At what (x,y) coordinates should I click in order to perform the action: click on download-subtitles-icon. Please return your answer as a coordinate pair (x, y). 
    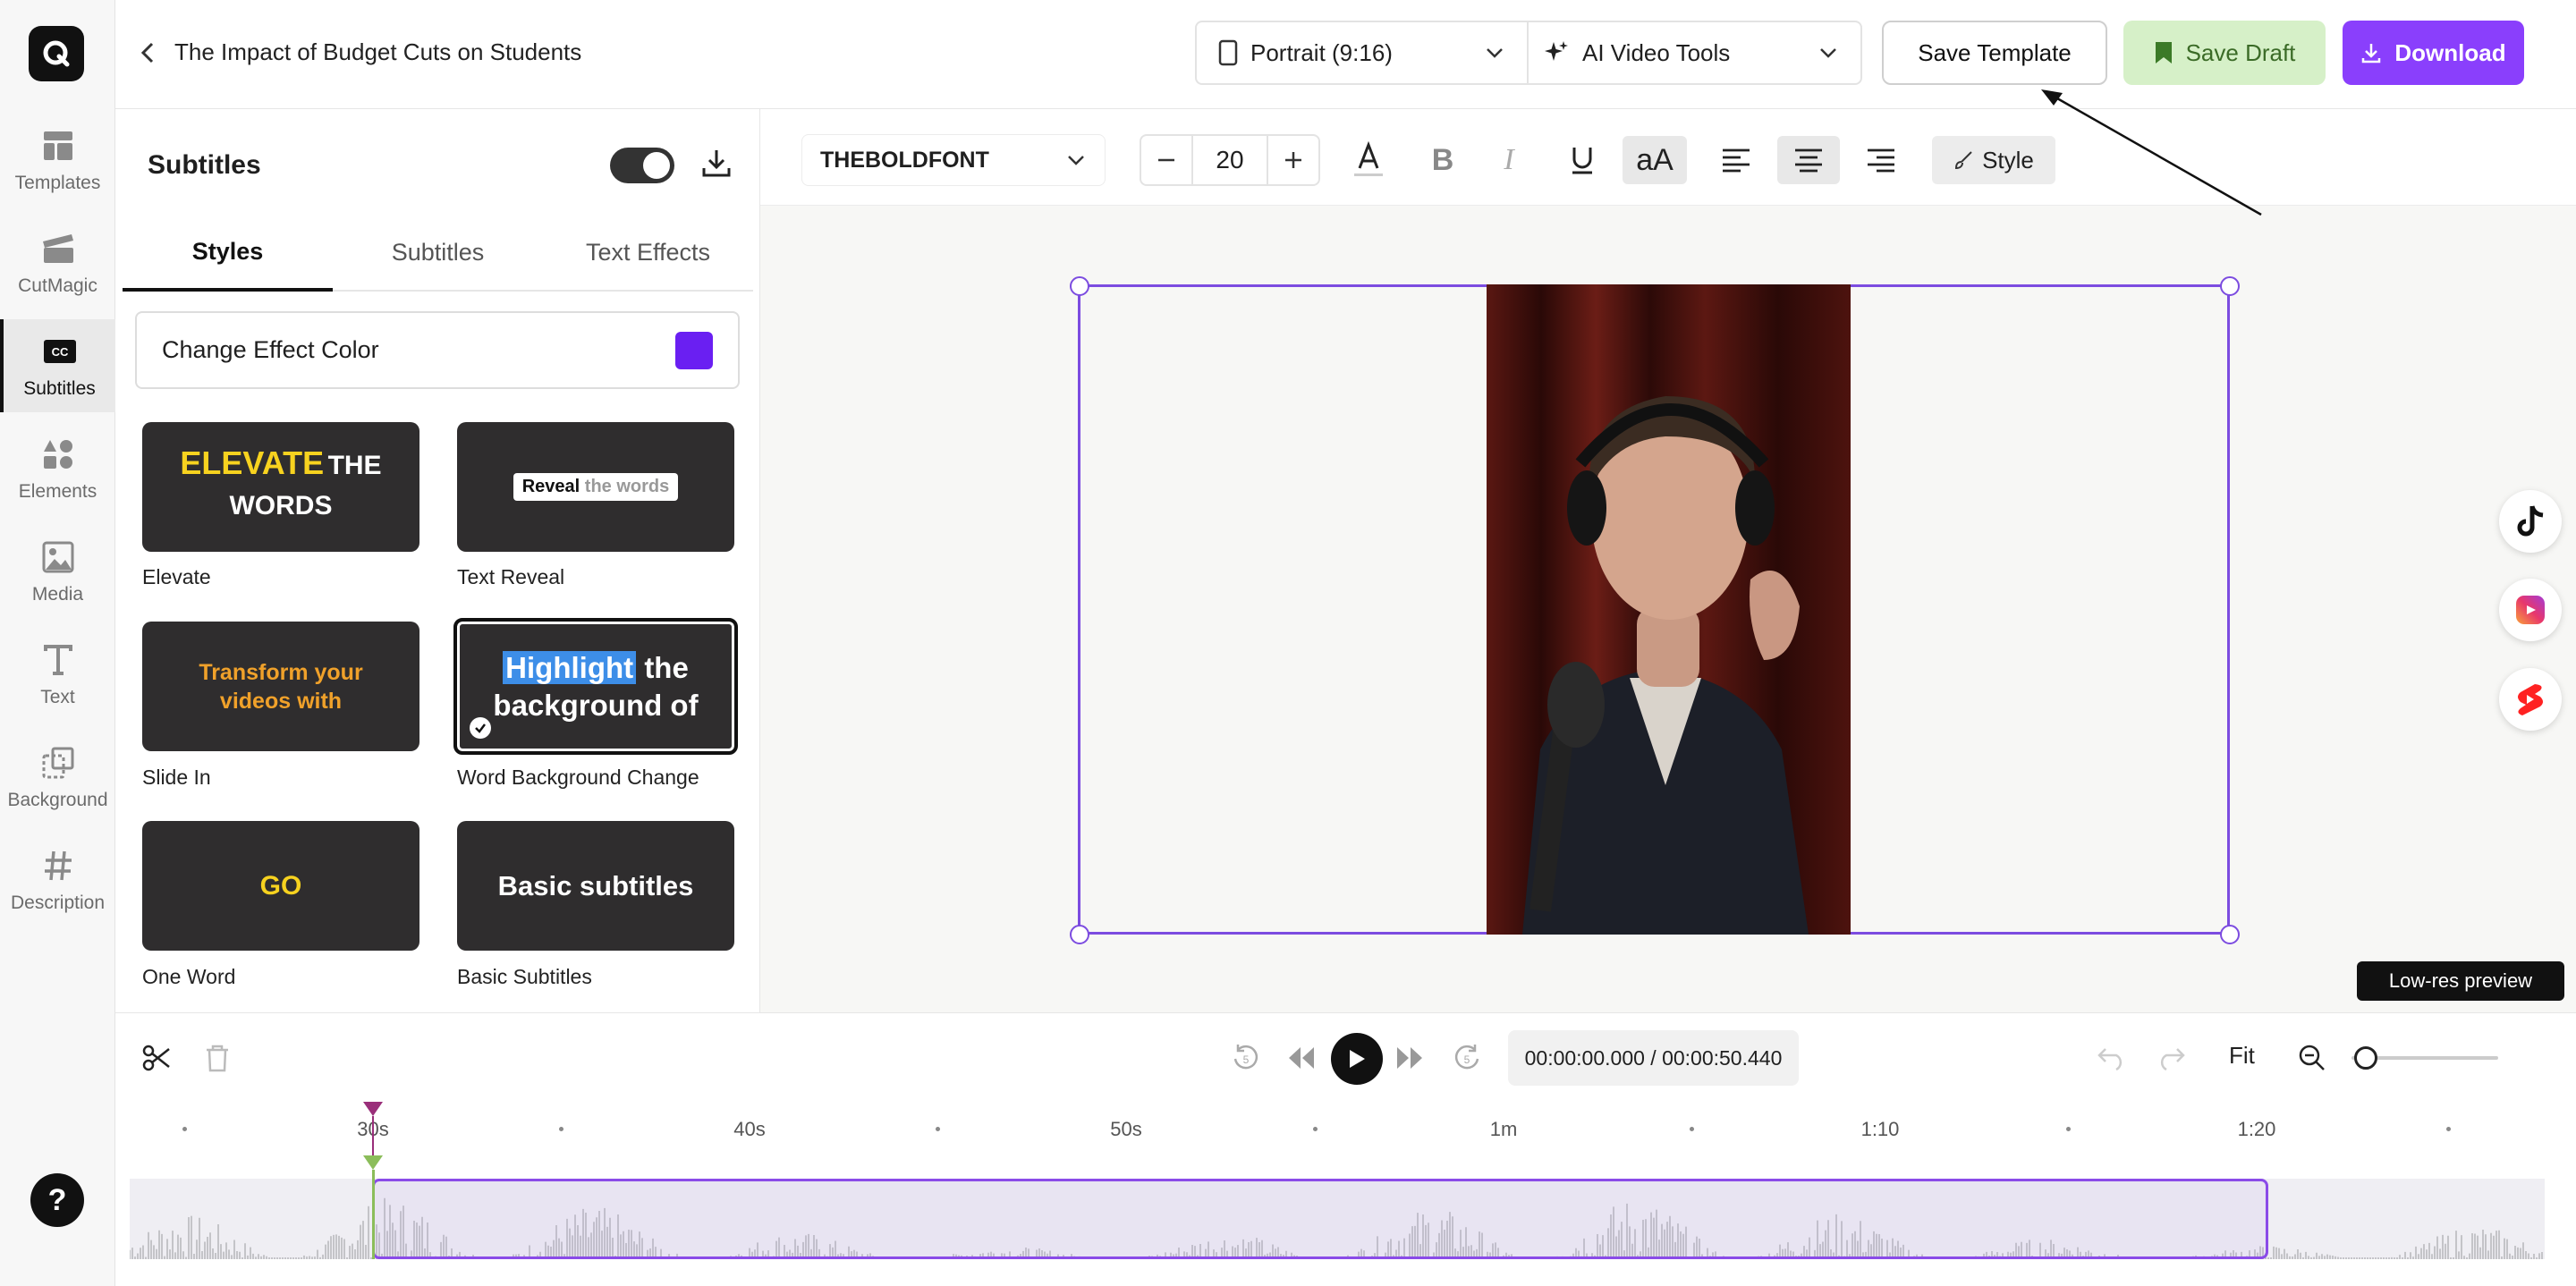
    Looking at the image, I should click on (716, 163).